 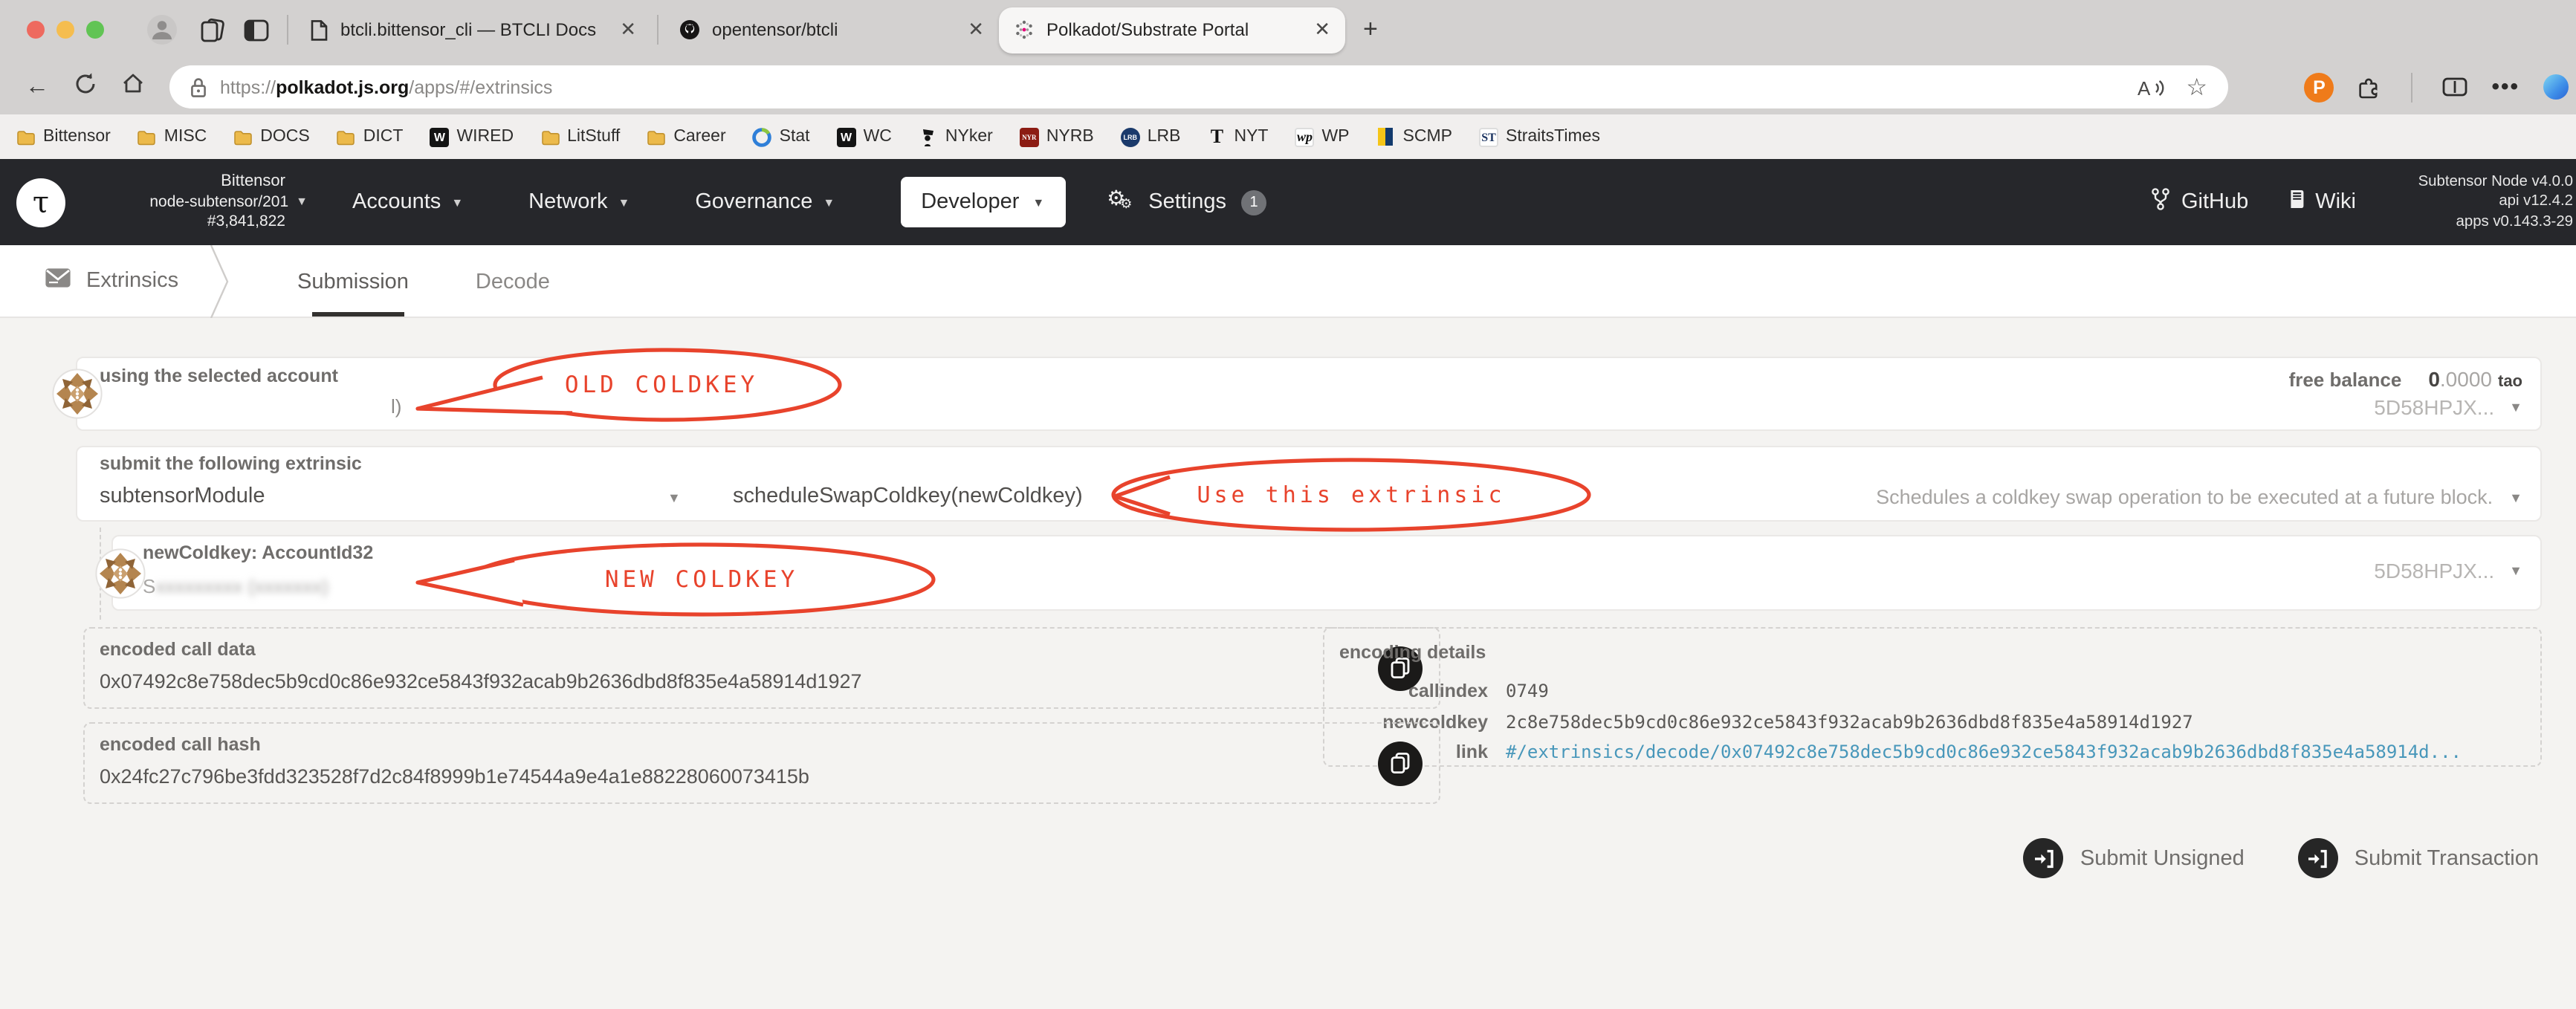 What do you see at coordinates (2134, 858) in the screenshot?
I see `submit-unsigned-button: Submit Unsigned` at bounding box center [2134, 858].